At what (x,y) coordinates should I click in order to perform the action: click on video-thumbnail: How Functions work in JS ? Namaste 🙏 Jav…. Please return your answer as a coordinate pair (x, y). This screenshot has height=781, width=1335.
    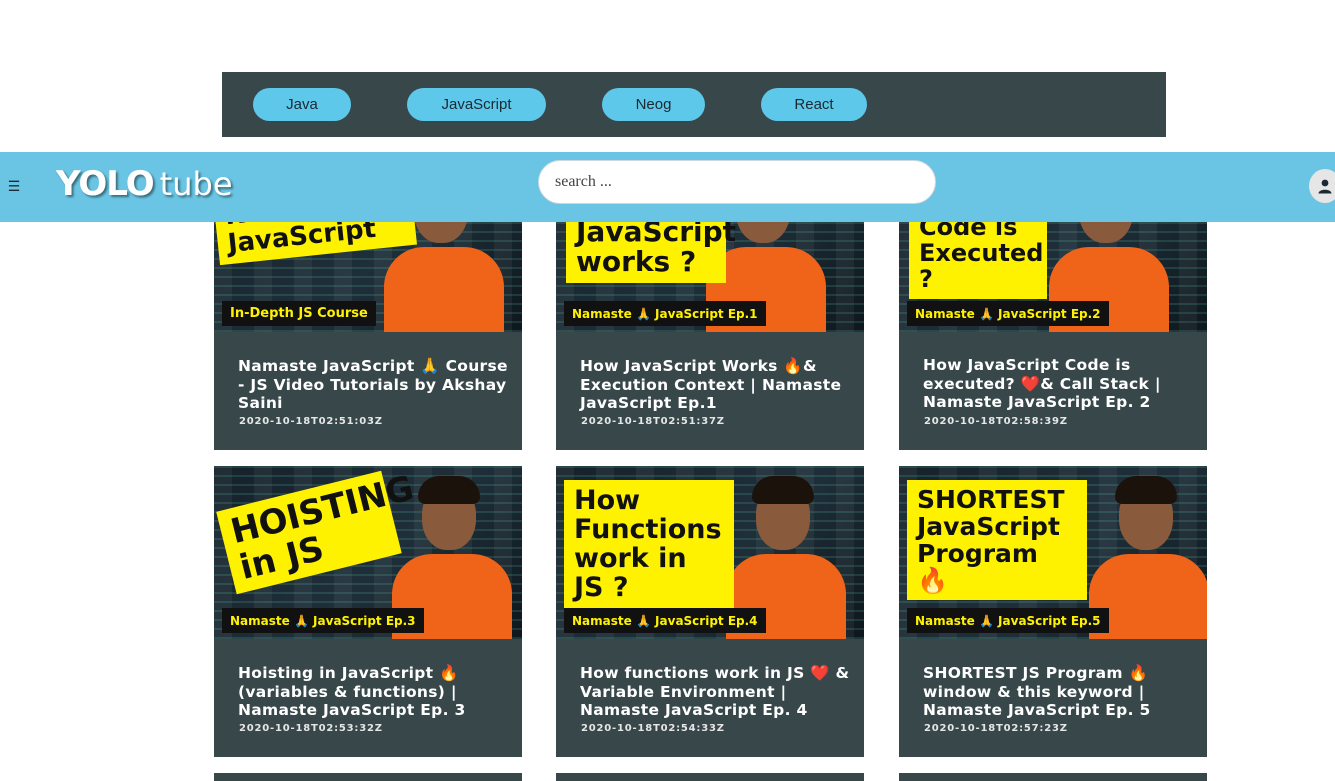
    Looking at the image, I should click on (710, 552).